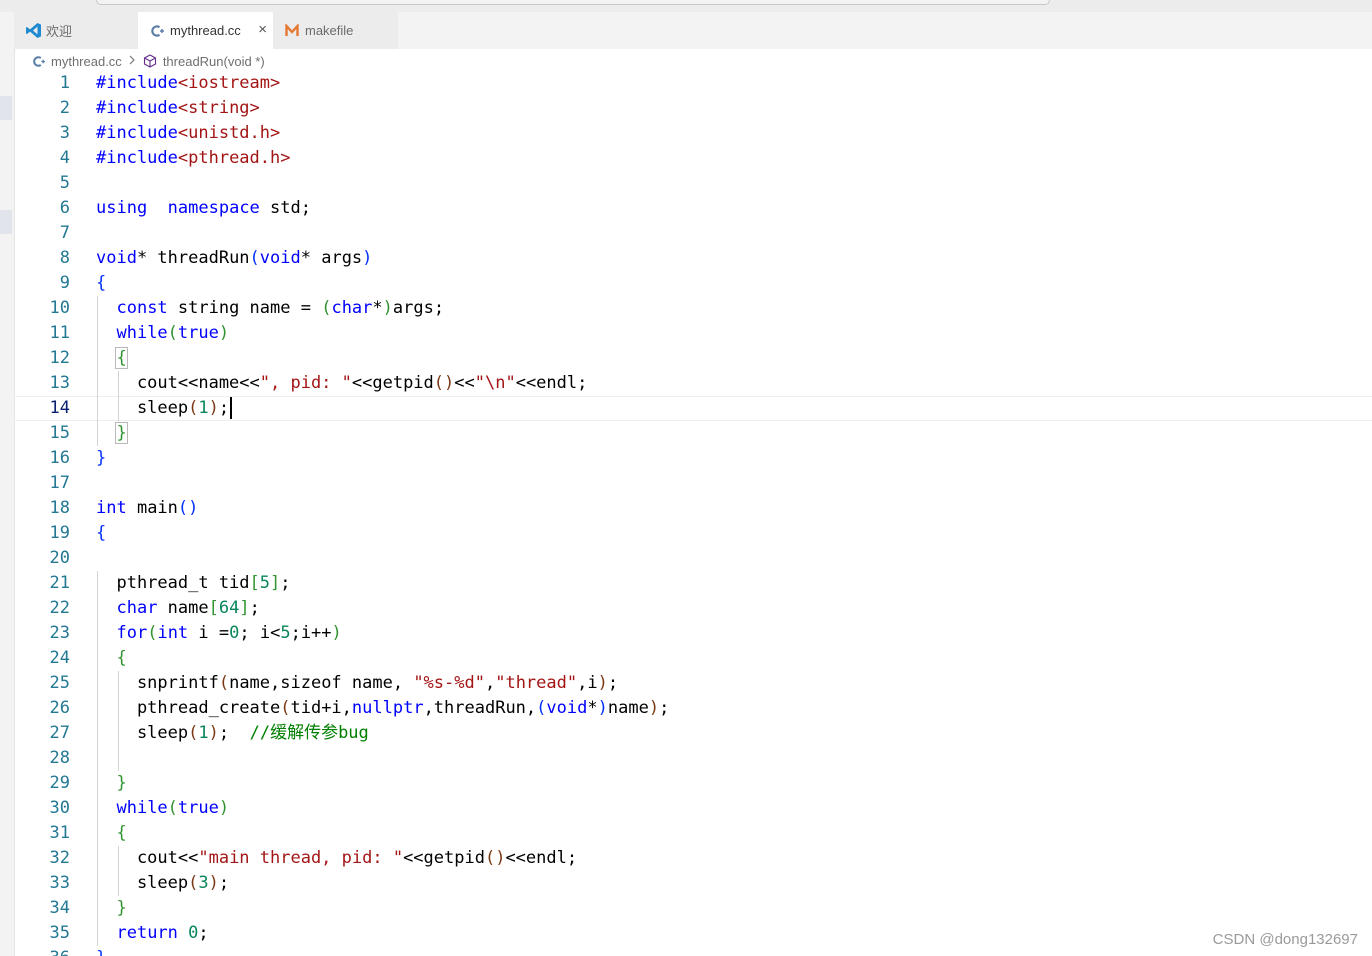 Image resolution: width=1372 pixels, height=956 pixels. Describe the element at coordinates (693, 333) in the screenshot. I see `code-line: 11 while(true)` at that location.